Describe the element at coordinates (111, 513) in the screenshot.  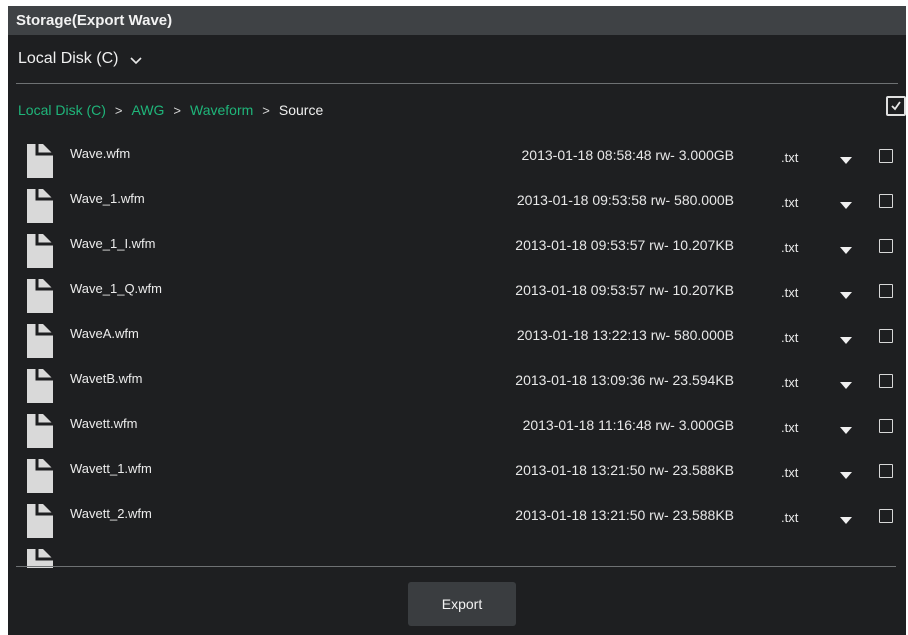
I see `file-name: Wavett_2.wfm` at that location.